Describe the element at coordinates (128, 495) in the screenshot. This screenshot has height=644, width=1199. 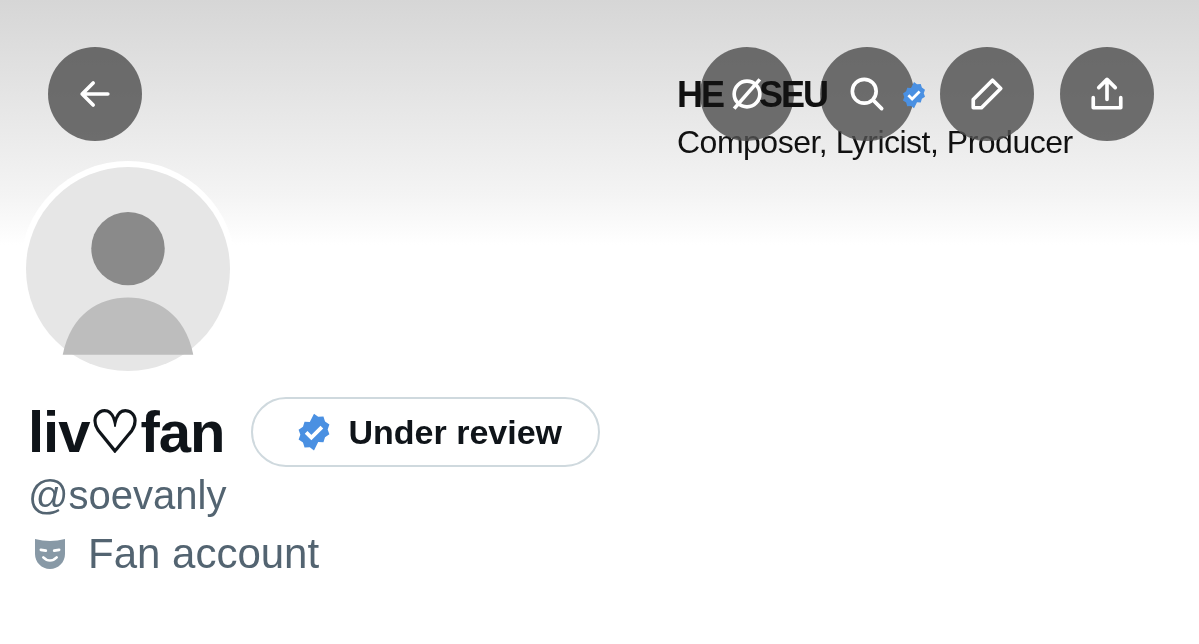
I see `user-handle: @soevanly` at that location.